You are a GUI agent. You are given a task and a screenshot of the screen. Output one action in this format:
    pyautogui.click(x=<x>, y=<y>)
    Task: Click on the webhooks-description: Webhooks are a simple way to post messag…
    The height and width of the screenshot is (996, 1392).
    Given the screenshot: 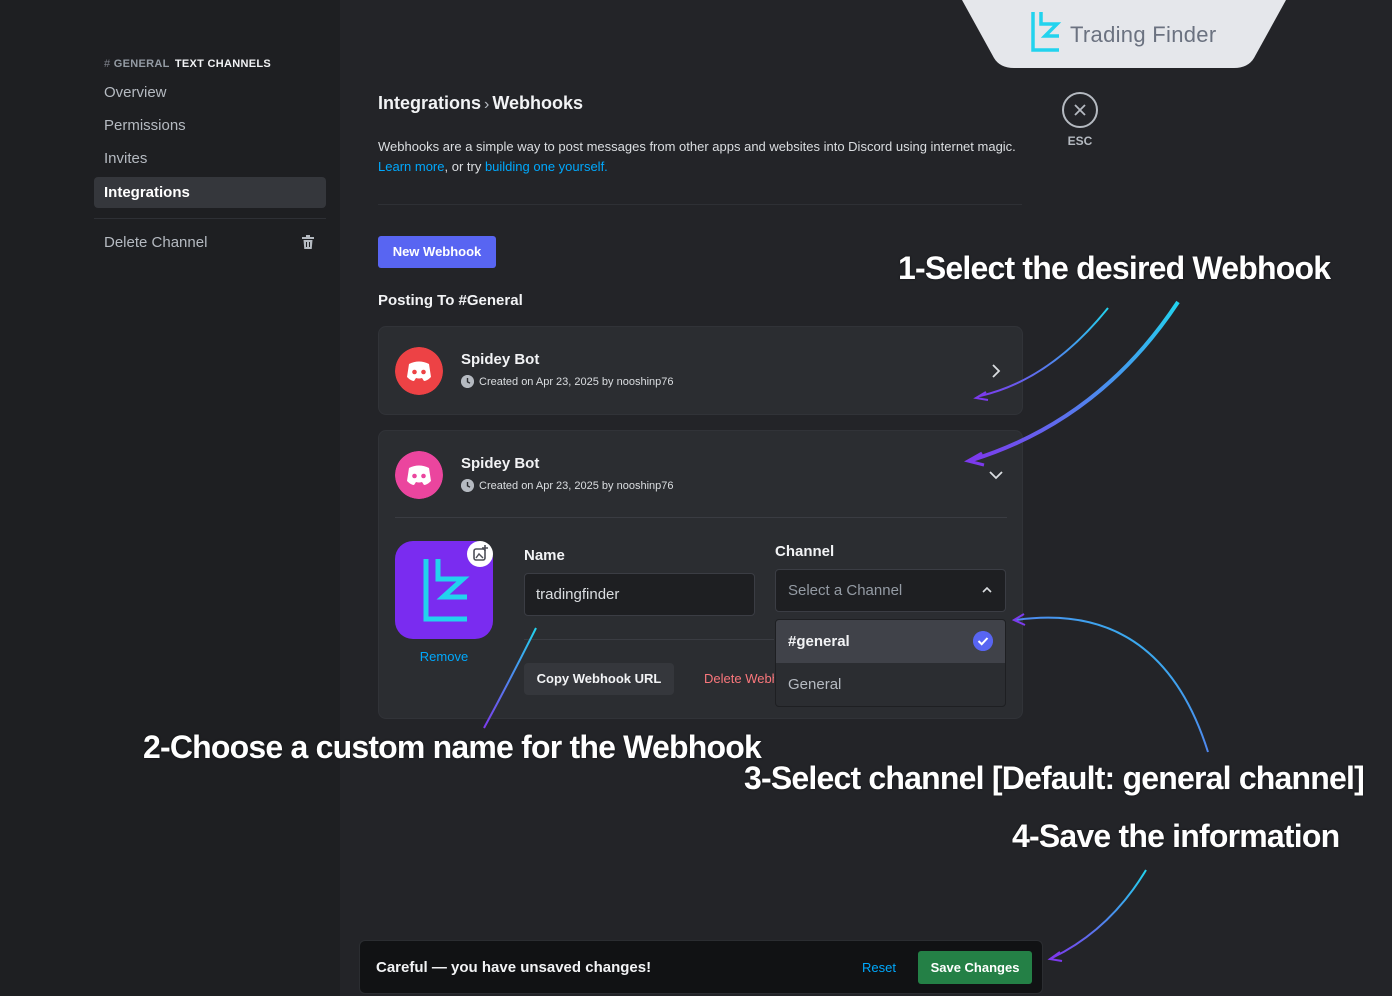 What is the action you would take?
    pyautogui.click(x=703, y=157)
    